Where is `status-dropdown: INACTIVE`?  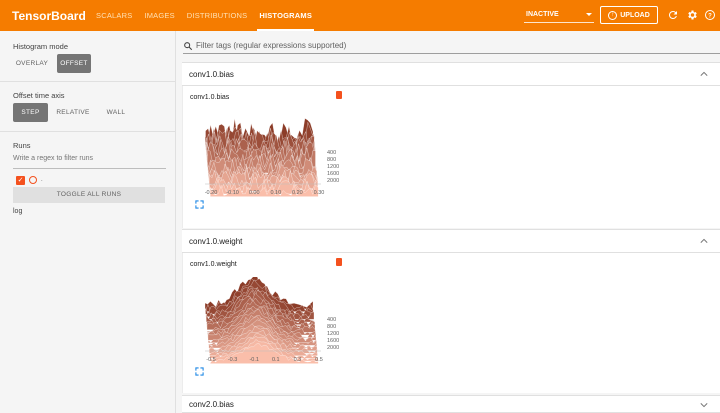
status-dropdown: INACTIVE is located at coordinates (559, 15).